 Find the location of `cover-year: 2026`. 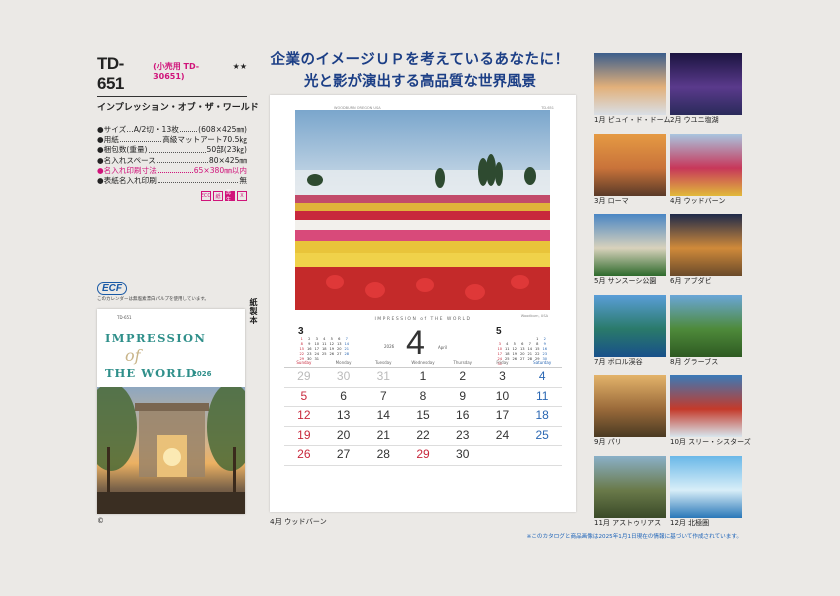

cover-year: 2026 is located at coordinates (202, 374).